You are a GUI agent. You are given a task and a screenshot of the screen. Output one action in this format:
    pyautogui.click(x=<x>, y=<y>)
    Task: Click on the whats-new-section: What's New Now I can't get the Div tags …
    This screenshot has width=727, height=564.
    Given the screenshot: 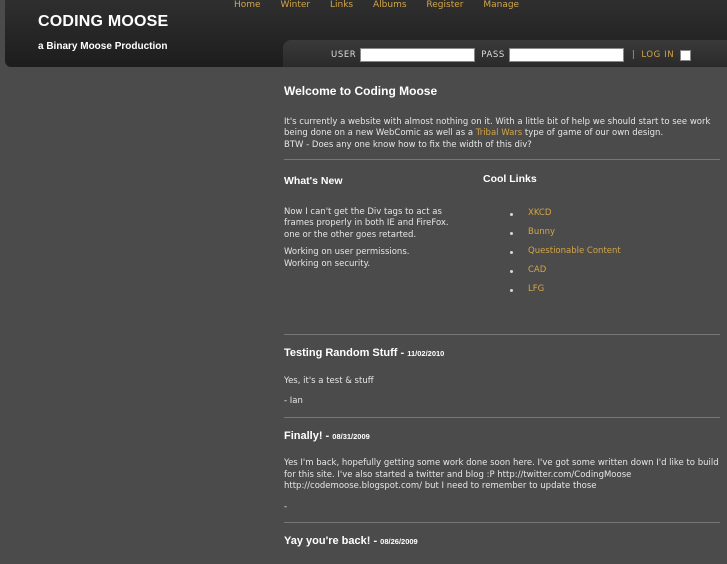 What is the action you would take?
    pyautogui.click(x=374, y=225)
    